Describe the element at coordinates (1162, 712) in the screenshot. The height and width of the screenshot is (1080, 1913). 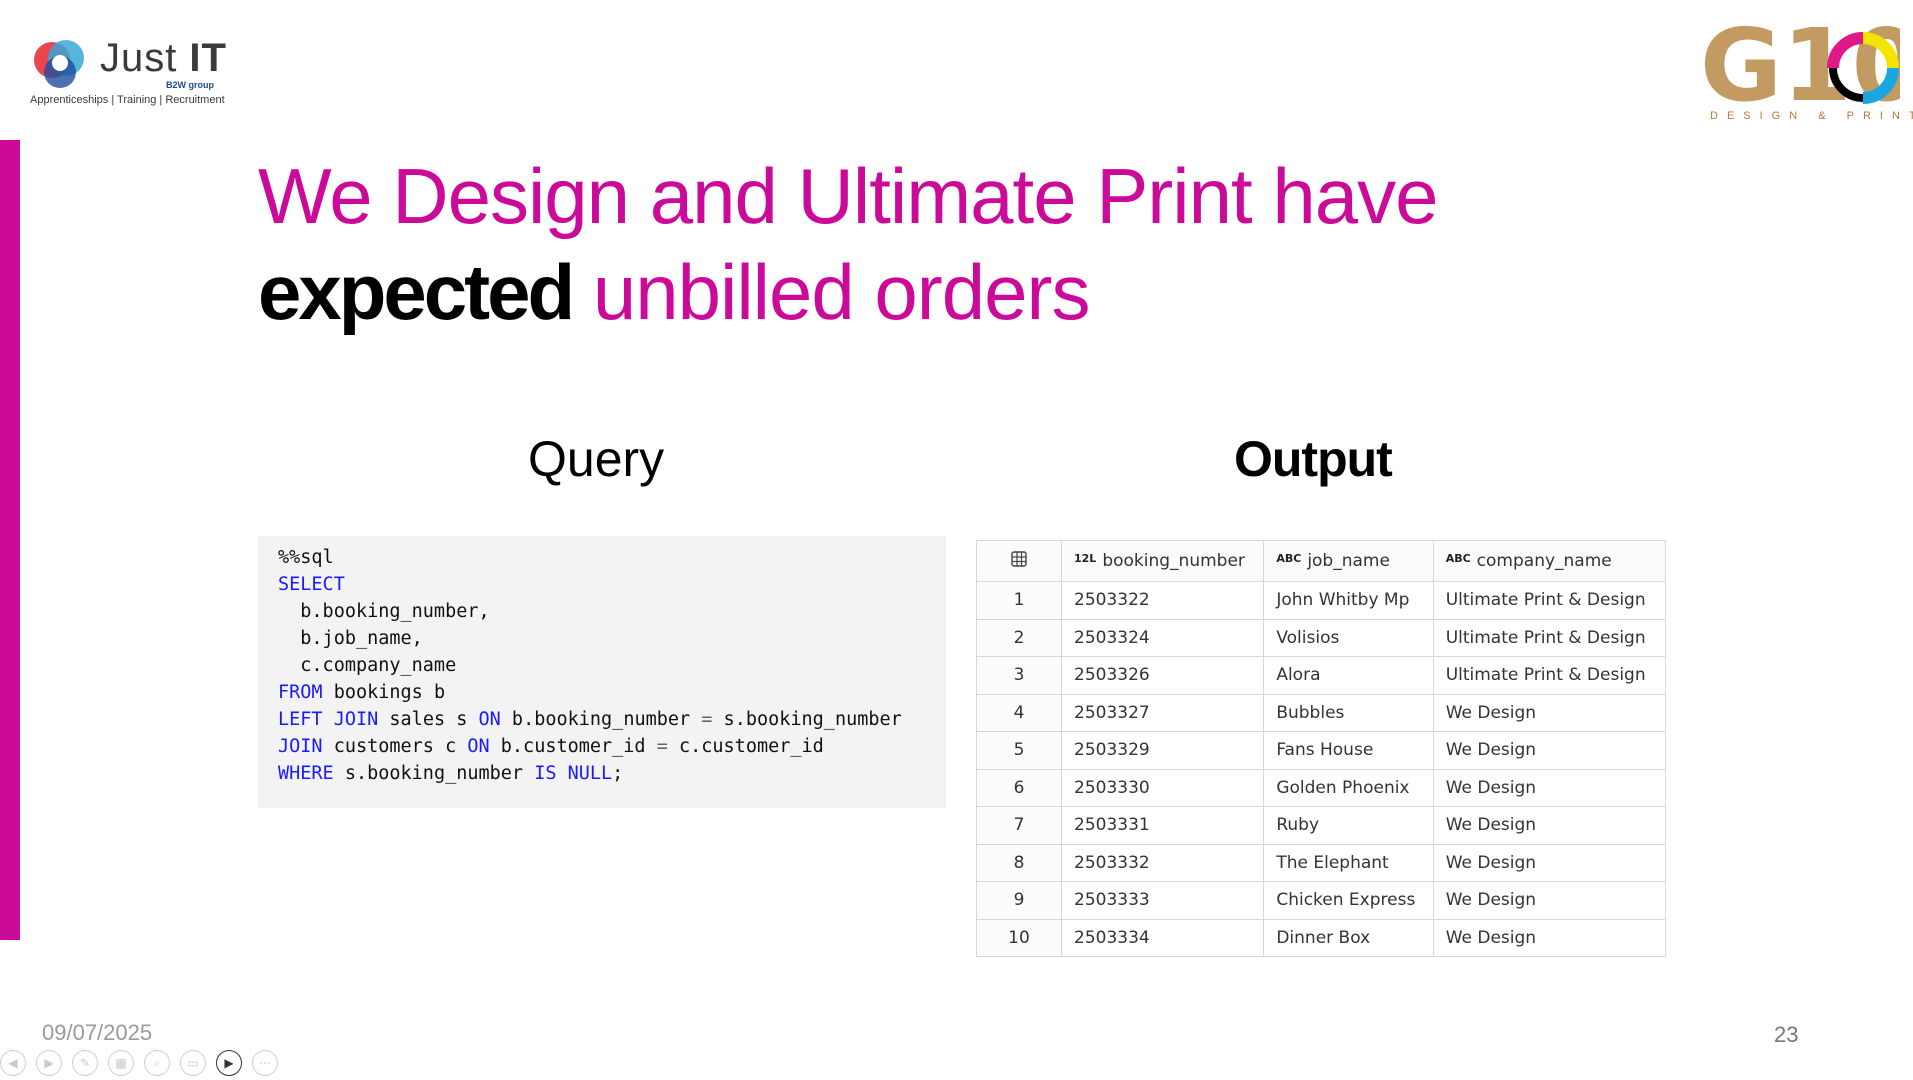
I see `booking-number-cell: 2503327` at that location.